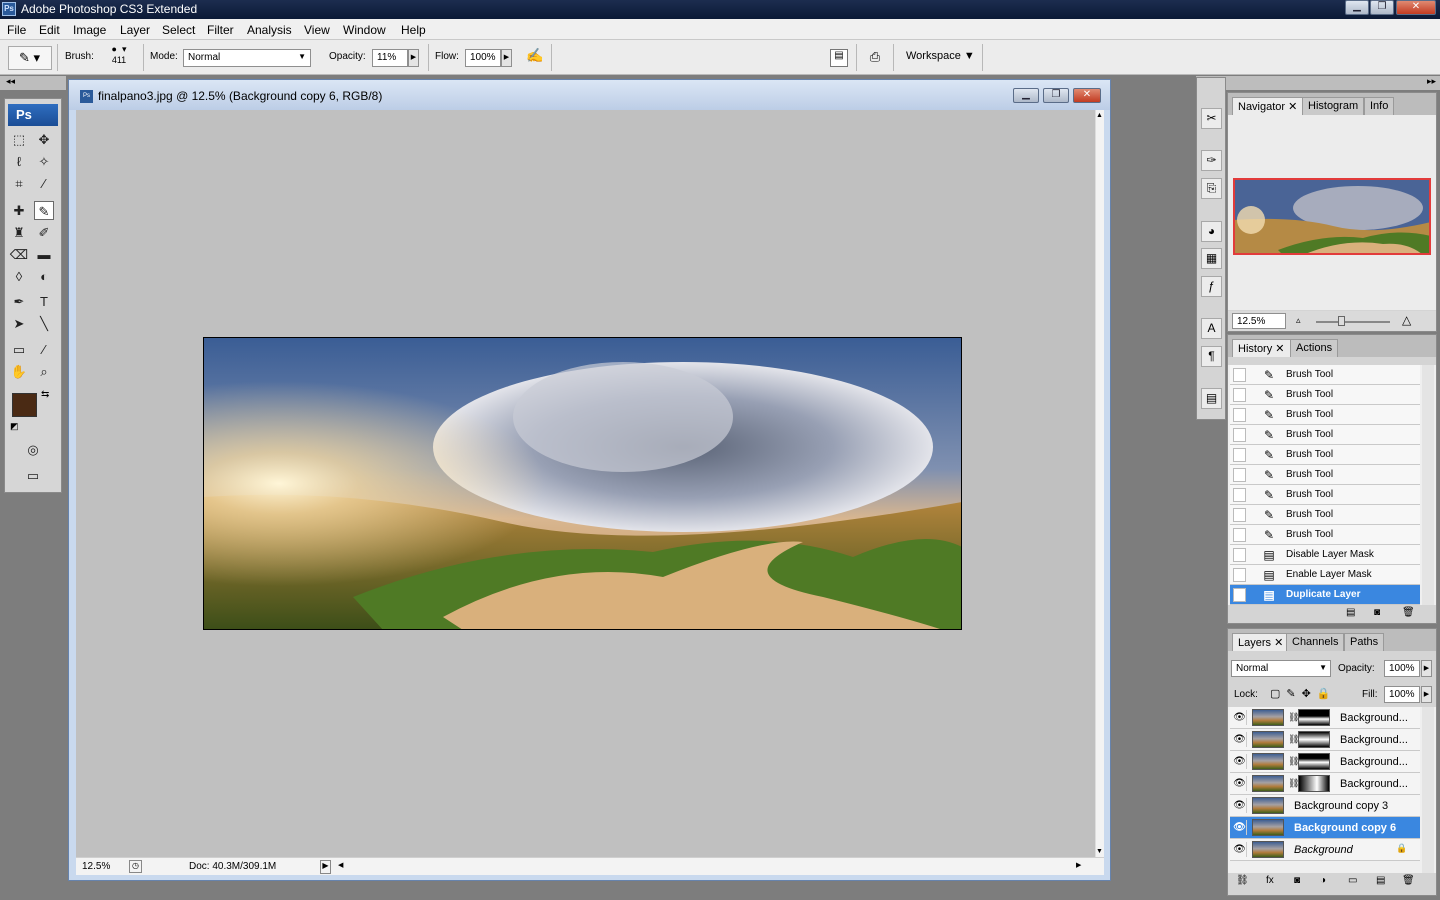  Describe the element at coordinates (89, 30) in the screenshot. I see `menu-image: Image` at that location.